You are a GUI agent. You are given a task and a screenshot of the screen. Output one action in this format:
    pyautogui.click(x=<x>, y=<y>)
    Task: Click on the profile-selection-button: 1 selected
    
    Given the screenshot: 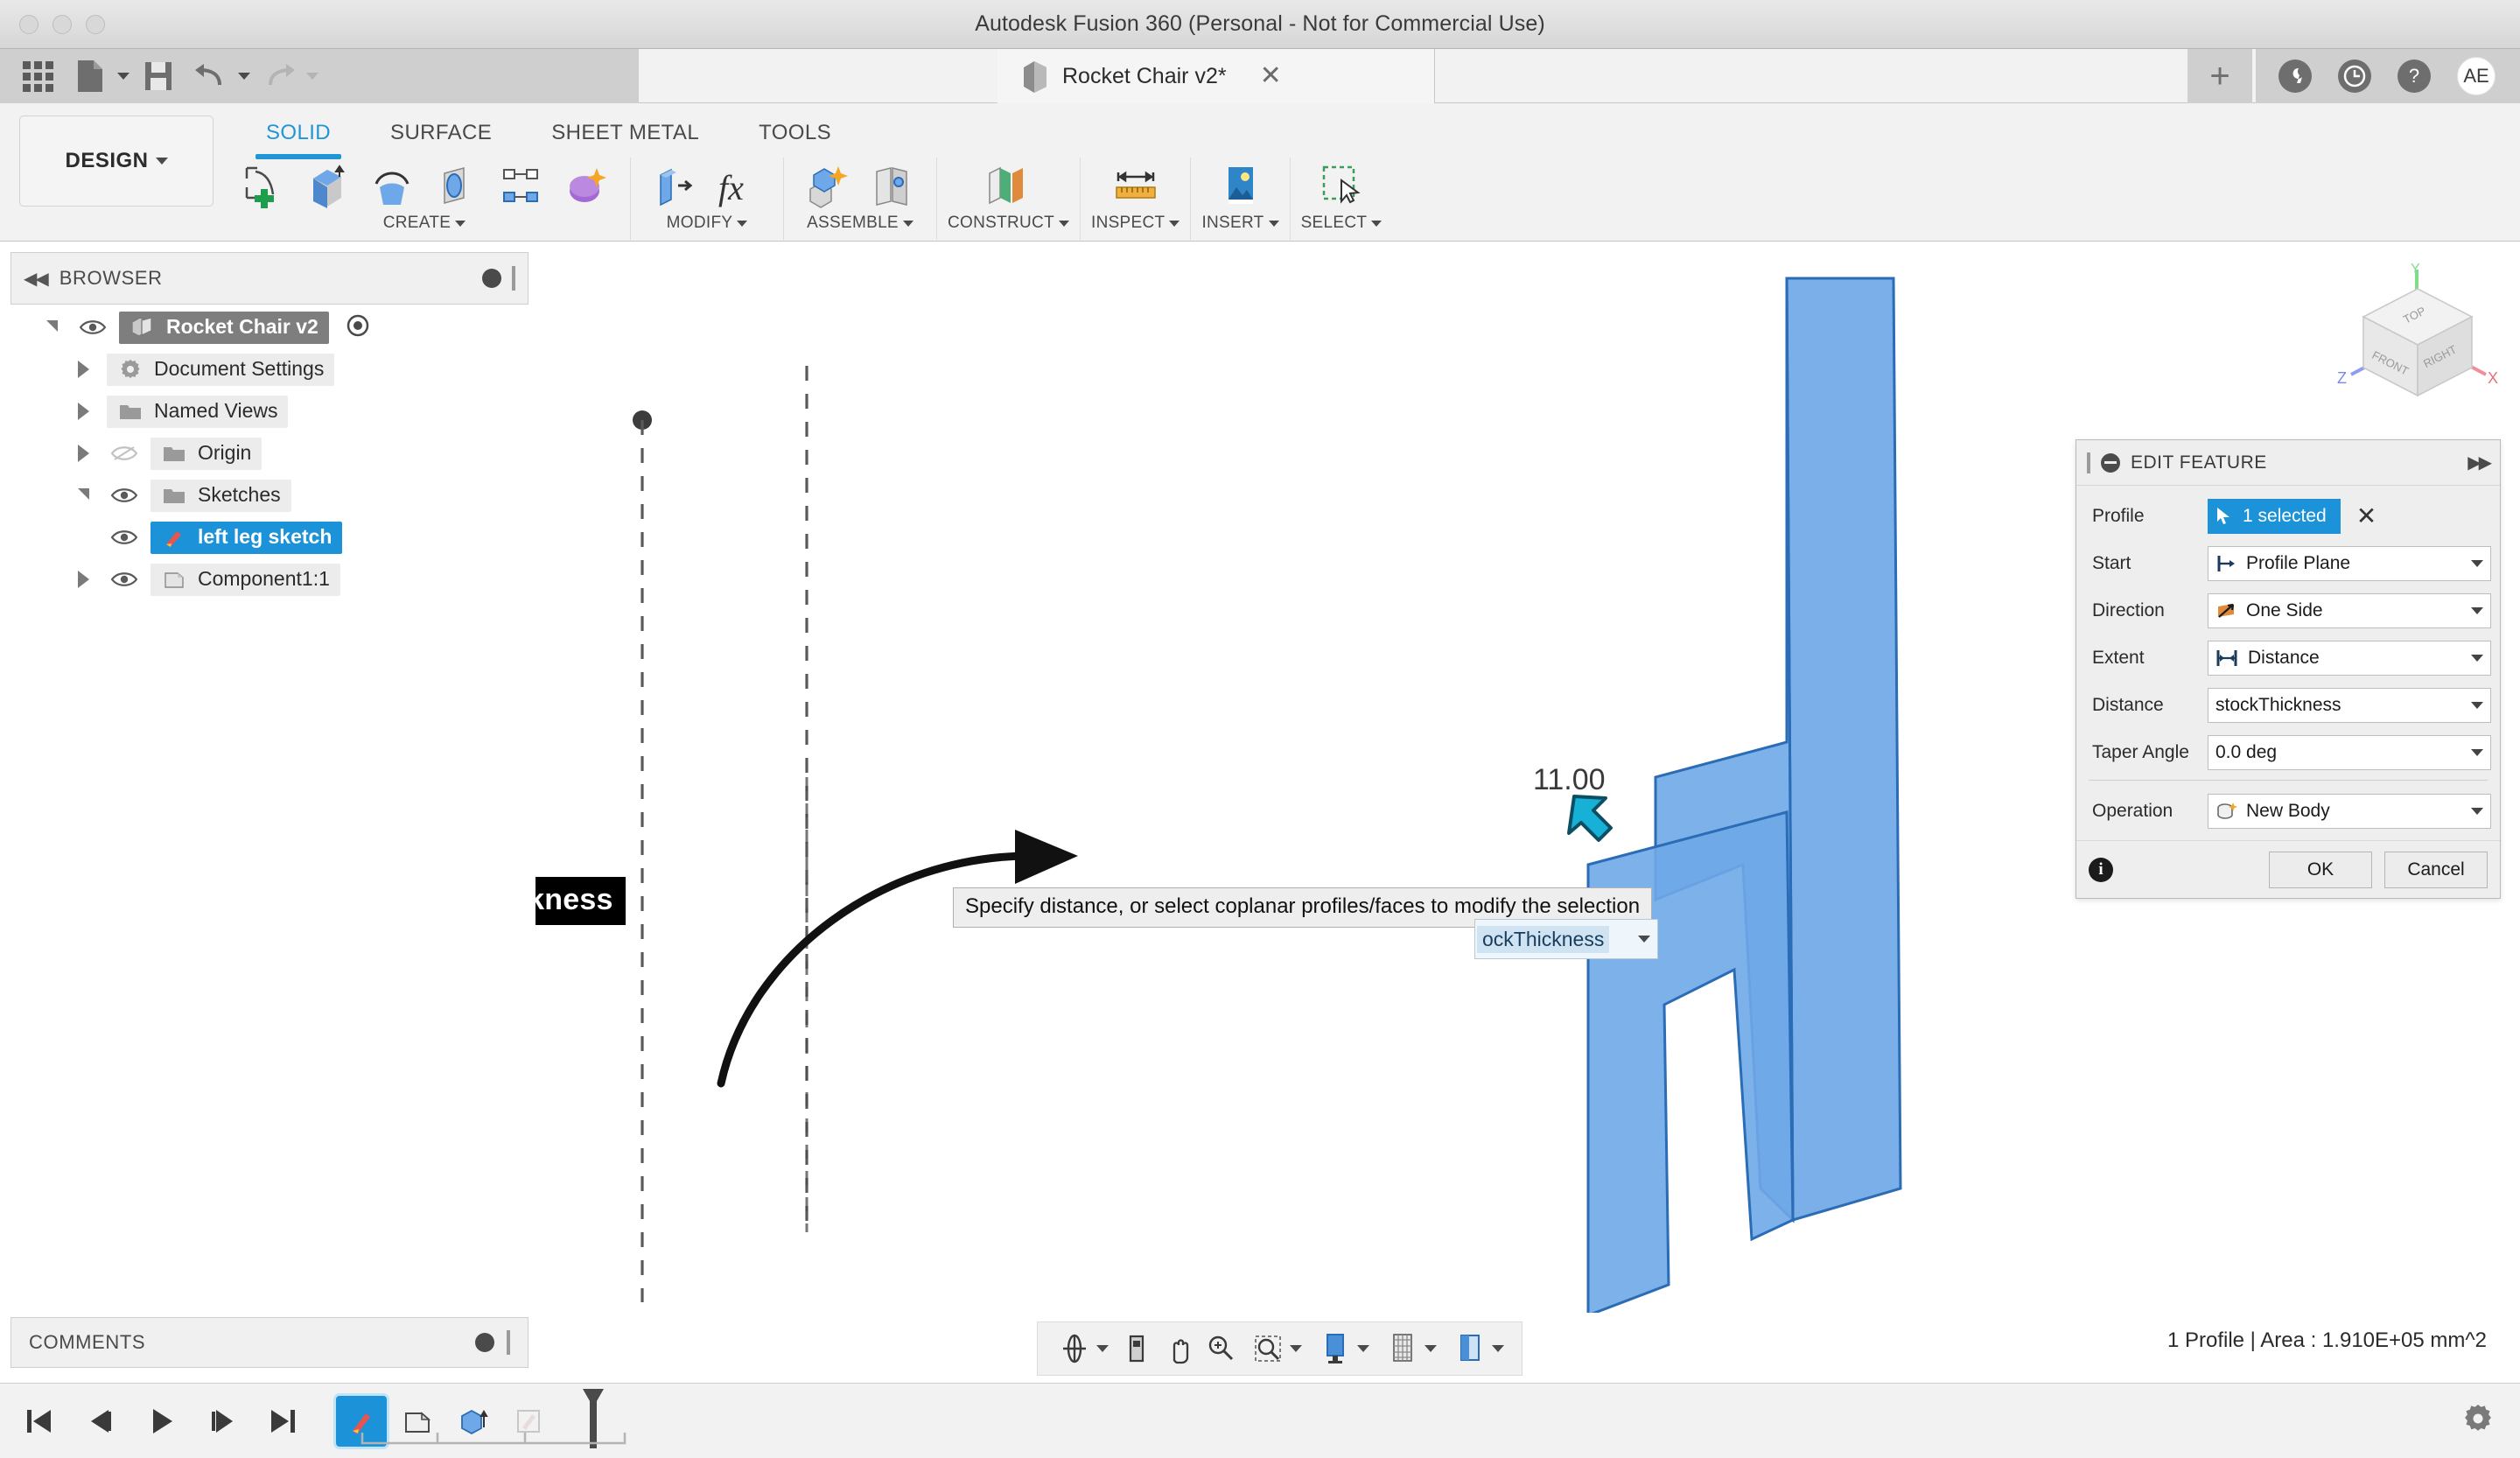 What is the action you would take?
    pyautogui.click(x=2274, y=516)
    